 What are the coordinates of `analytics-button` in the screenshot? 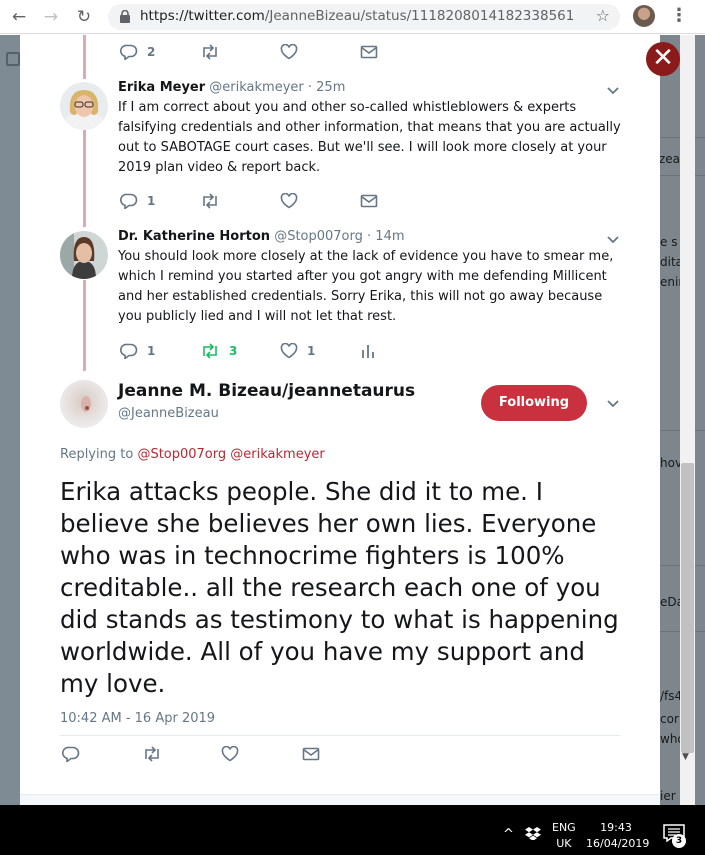 It's located at (368, 351).